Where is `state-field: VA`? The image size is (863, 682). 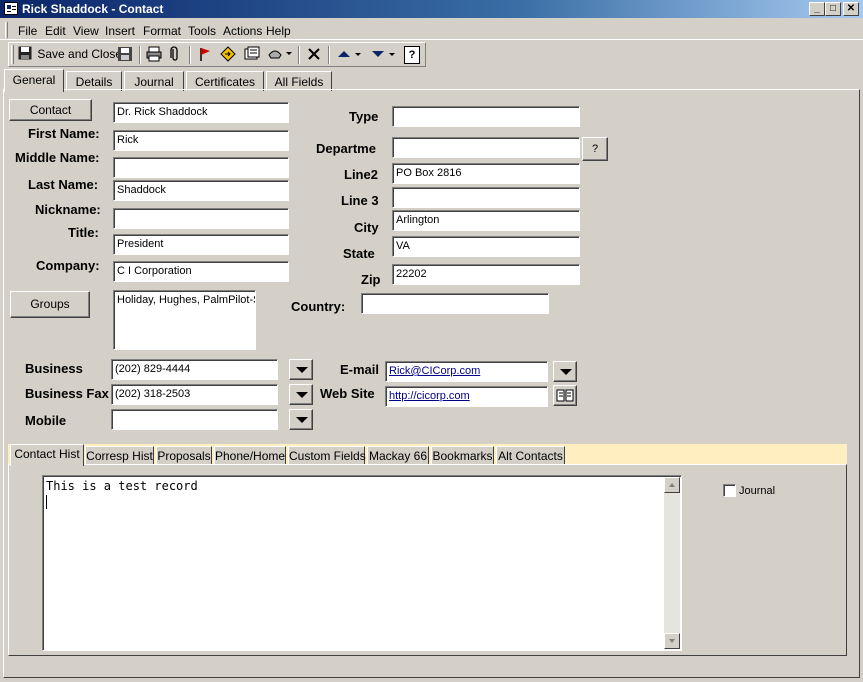 state-field: VA is located at coordinates (486, 246).